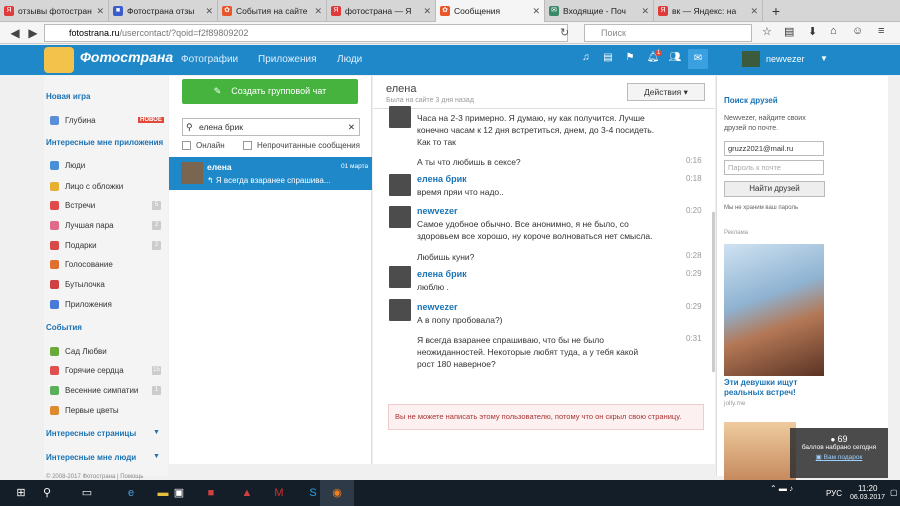 Image resolution: width=900 pixels, height=506 pixels. I want to click on edge-icon: e, so click(131, 493).